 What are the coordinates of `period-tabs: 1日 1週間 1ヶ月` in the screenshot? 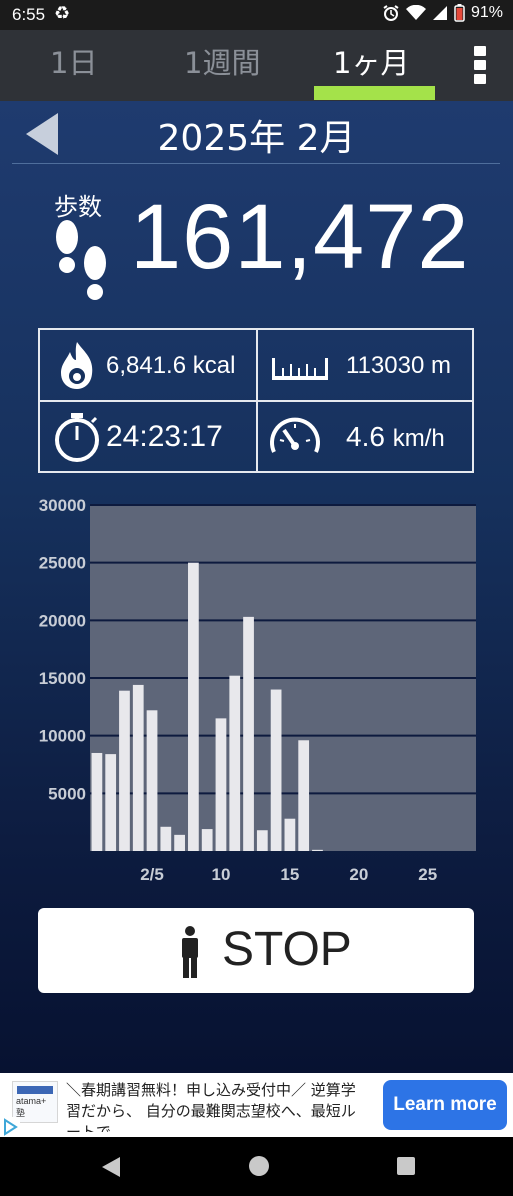 It's located at (256, 65).